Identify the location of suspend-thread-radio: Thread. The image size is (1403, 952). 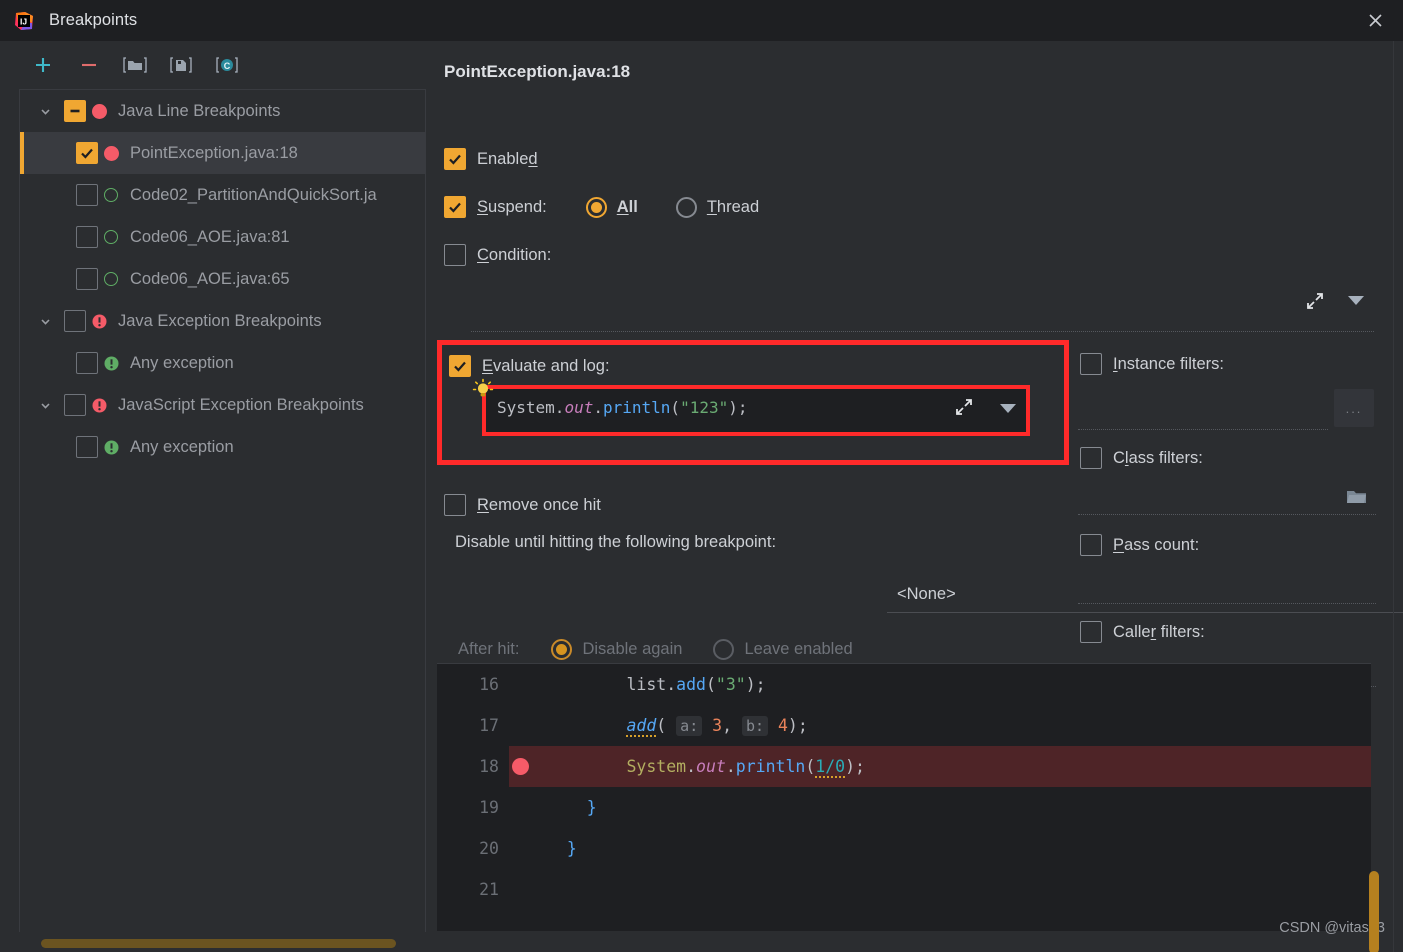
(717, 207).